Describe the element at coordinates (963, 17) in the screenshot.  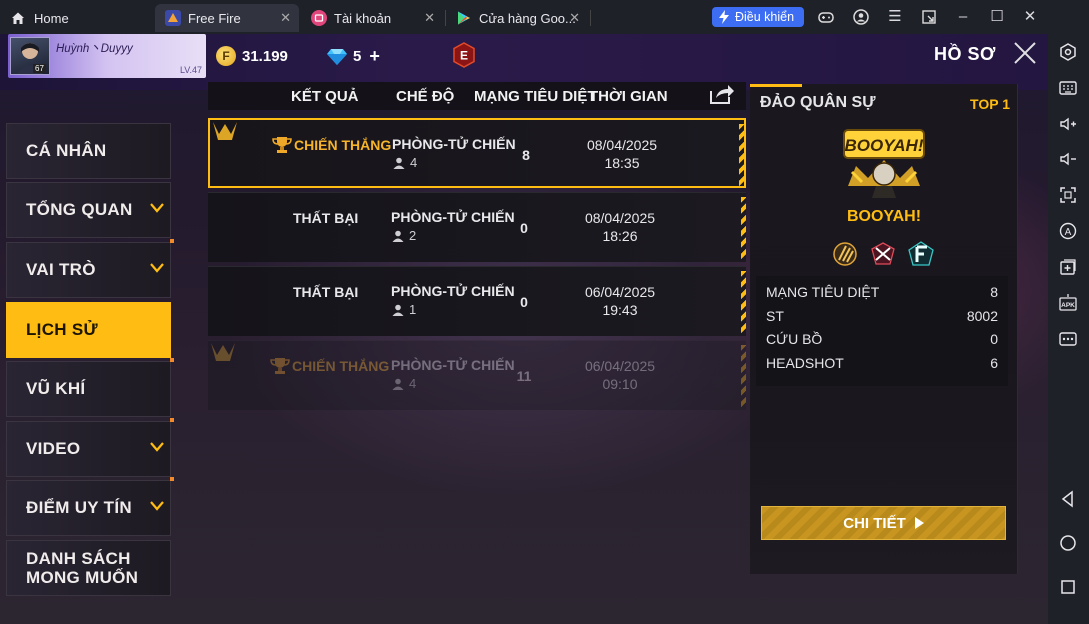
I see `minimize-icon: –` at that location.